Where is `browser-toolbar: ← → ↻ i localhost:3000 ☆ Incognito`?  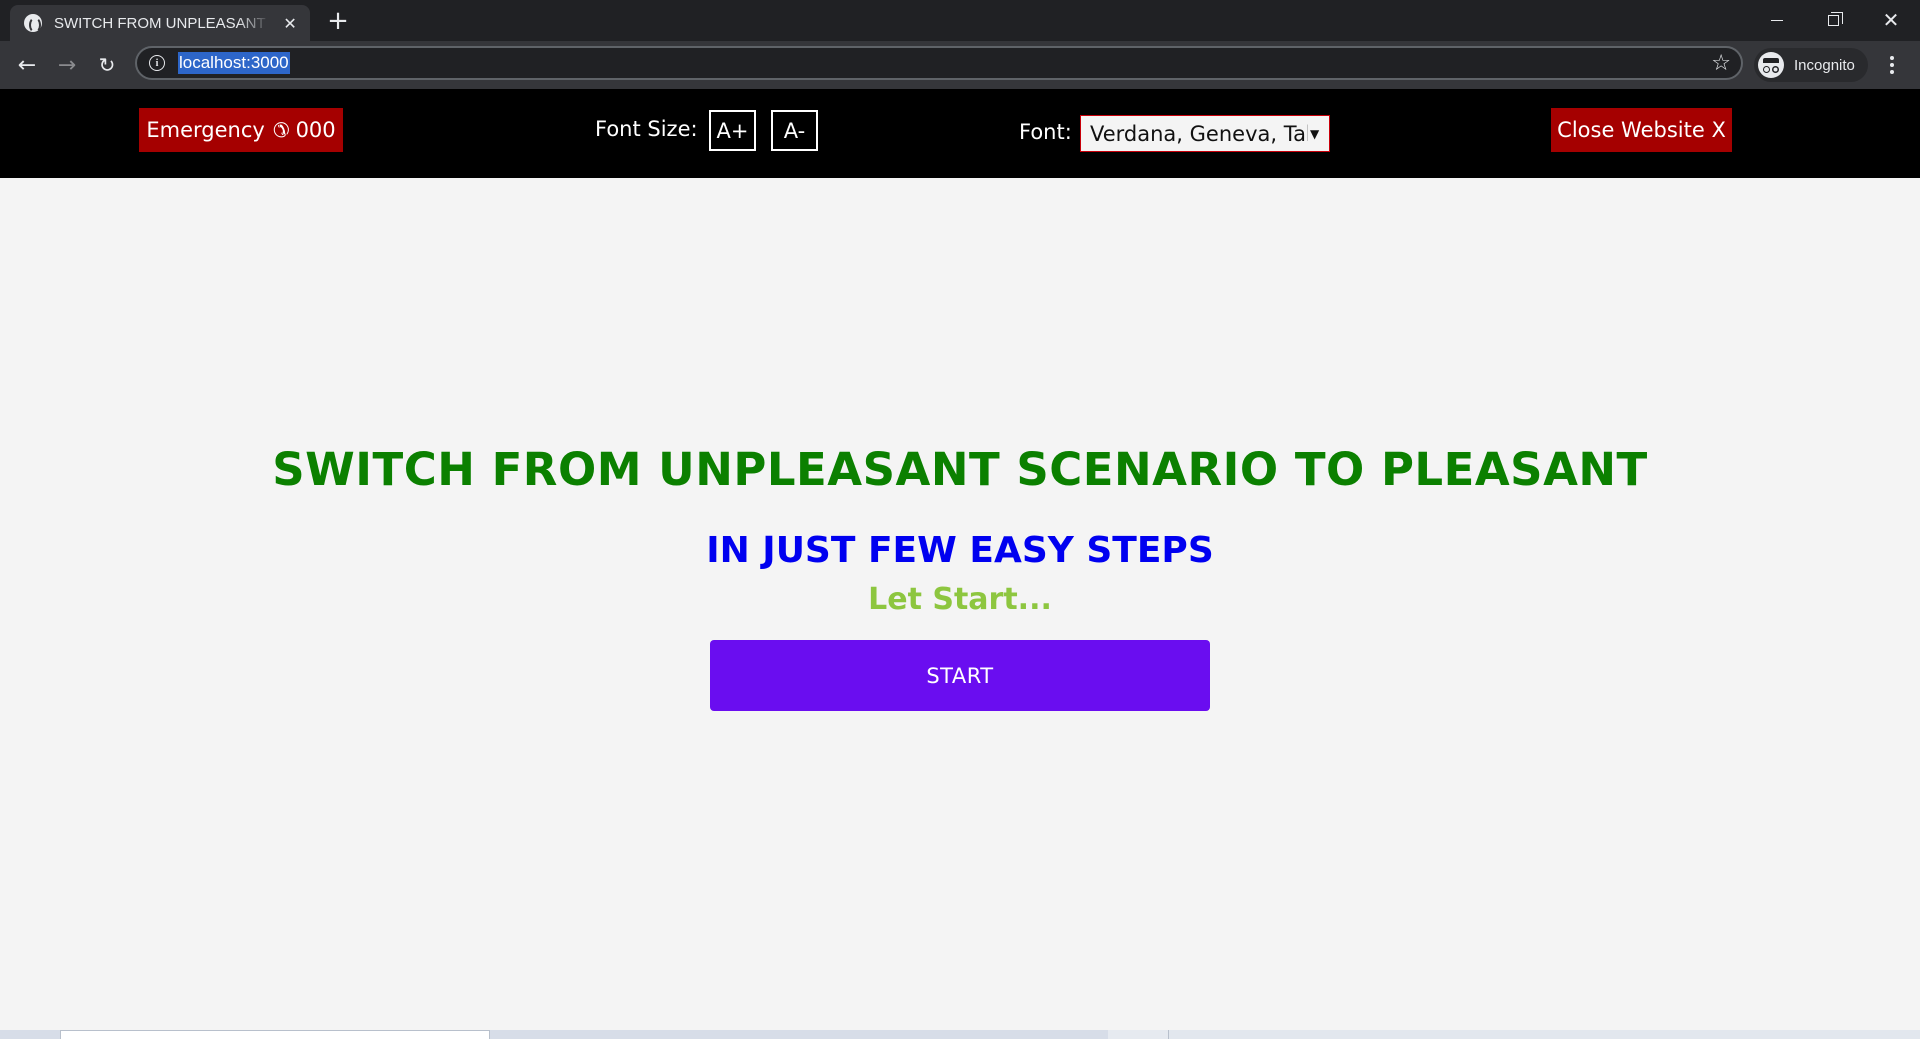
browser-toolbar: ← → ↻ i localhost:3000 ☆ Incognito is located at coordinates (960, 65).